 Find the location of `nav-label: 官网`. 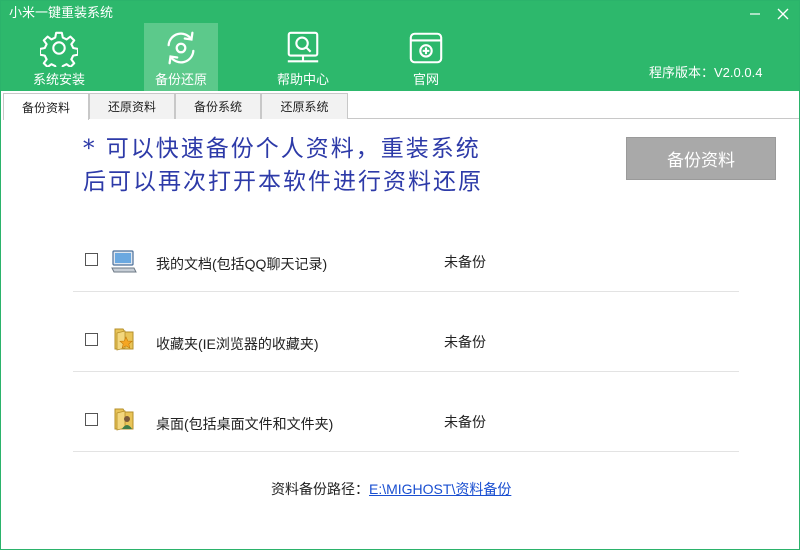

nav-label: 官网 is located at coordinates (425, 79).